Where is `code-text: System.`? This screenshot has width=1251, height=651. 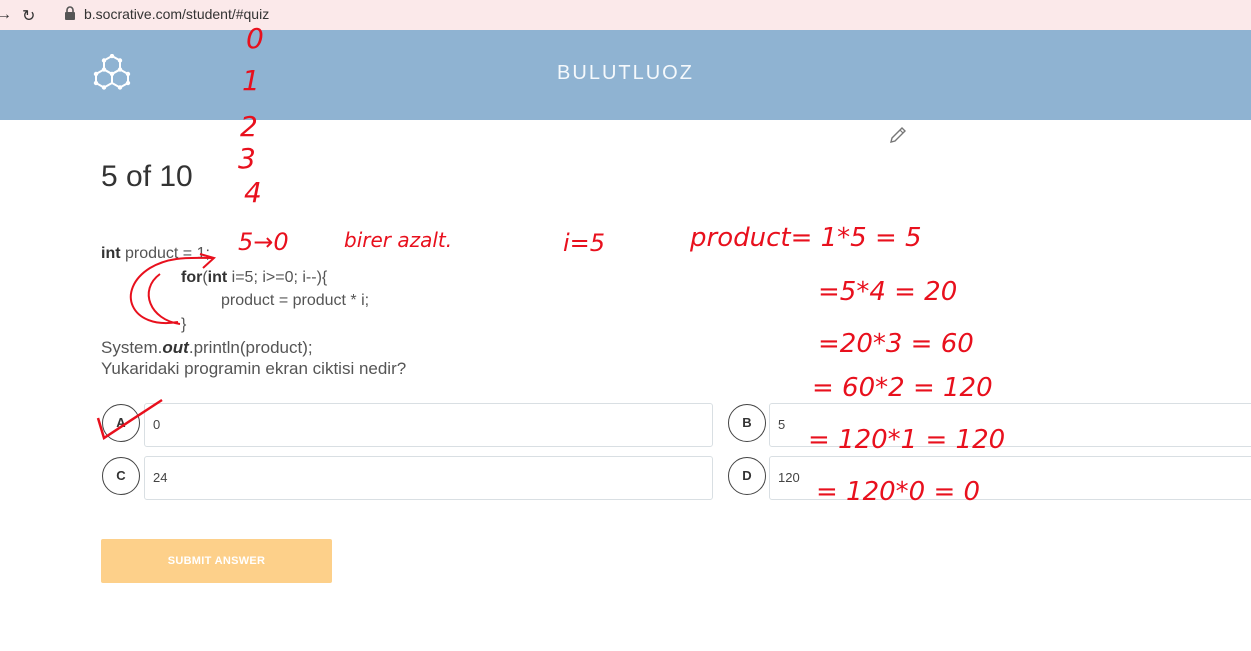 code-text: System. is located at coordinates (132, 347).